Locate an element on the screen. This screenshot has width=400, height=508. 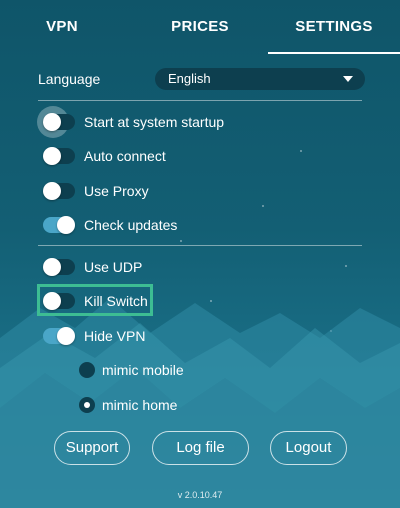
kill-switch-label: Kill Switch is located at coordinates (116, 301).